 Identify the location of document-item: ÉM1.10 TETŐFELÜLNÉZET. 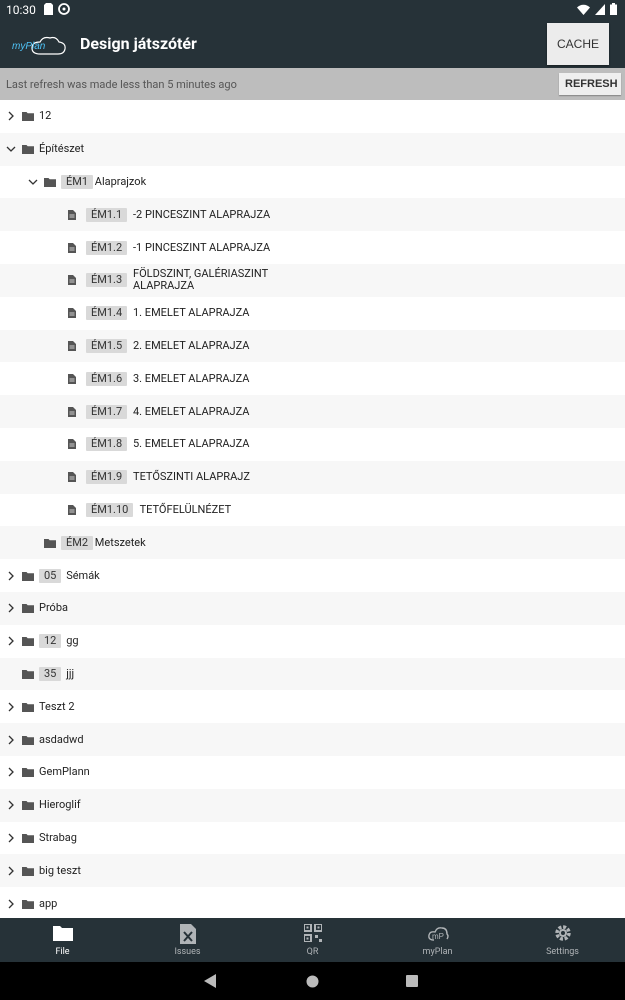
(312, 510).